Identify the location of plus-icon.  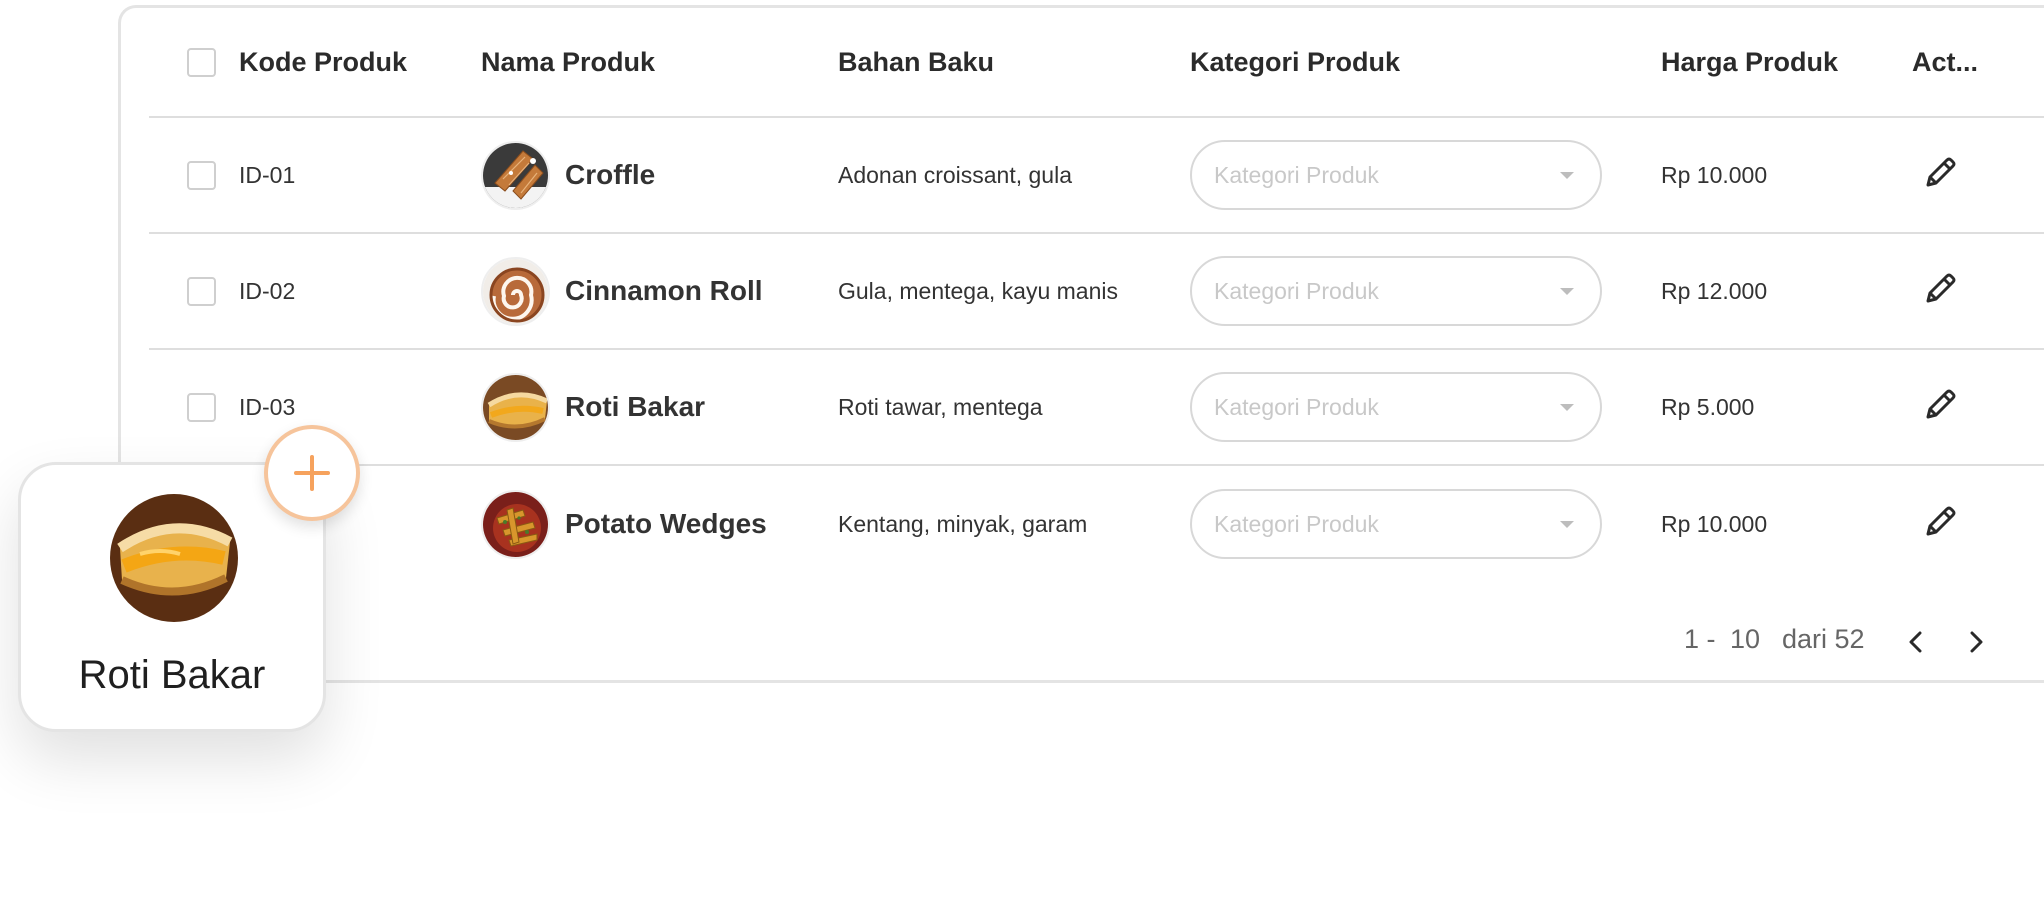
(312, 473).